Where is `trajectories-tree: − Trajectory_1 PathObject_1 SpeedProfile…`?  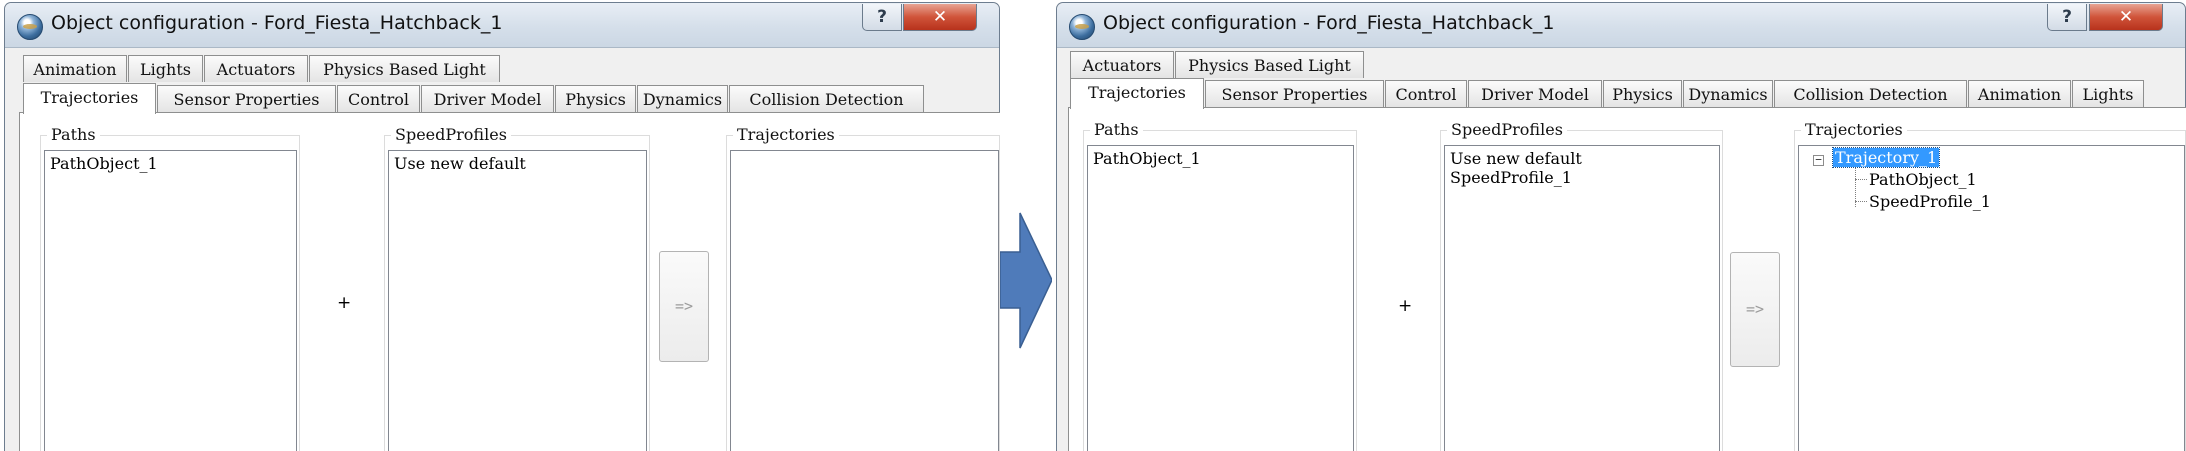 trajectories-tree: − Trajectory_1 PathObject_1 SpeedProfile… is located at coordinates (1991, 298).